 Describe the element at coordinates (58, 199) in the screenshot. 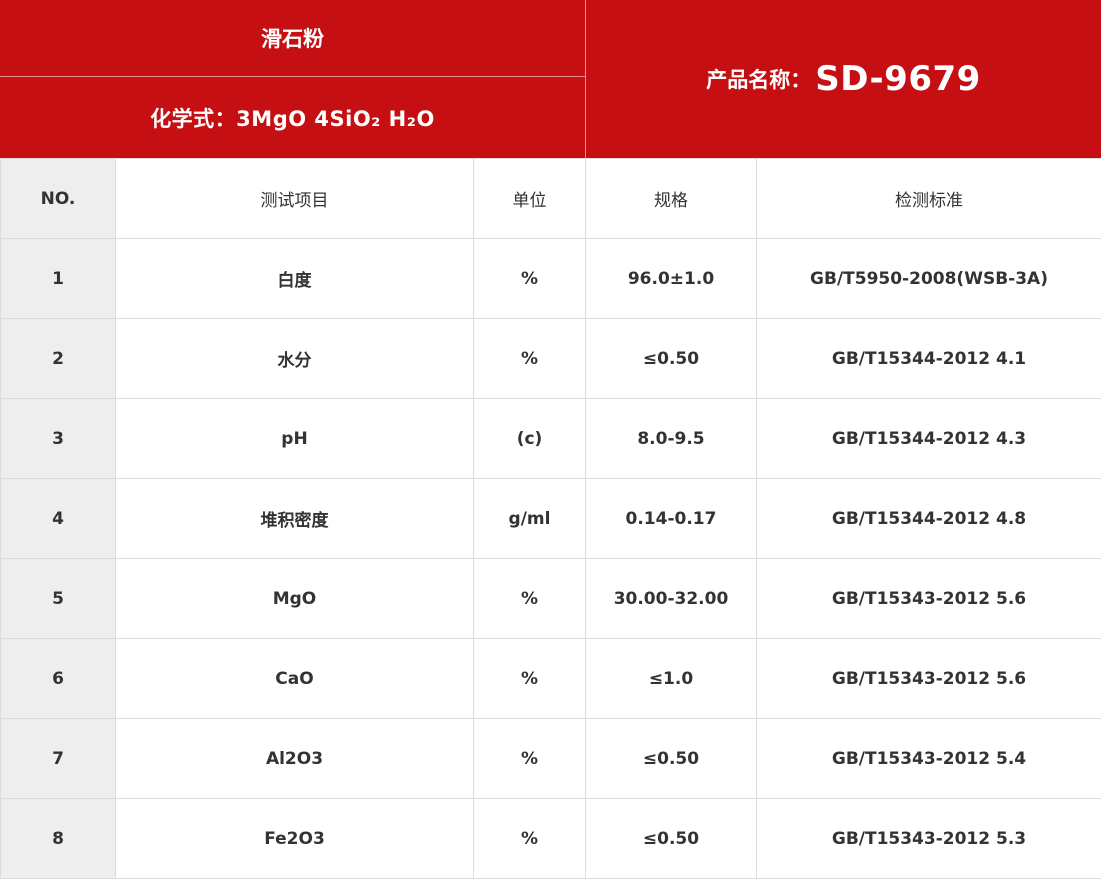

I see `header-no: NO.` at that location.